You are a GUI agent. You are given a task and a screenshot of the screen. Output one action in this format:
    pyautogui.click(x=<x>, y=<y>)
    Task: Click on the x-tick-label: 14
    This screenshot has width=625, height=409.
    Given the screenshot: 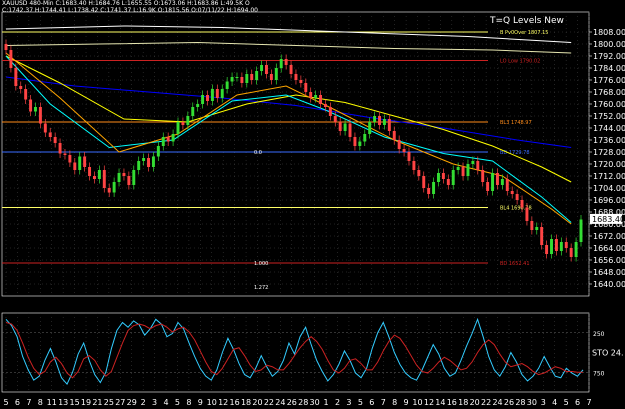 What is the action you would take?
    pyautogui.click(x=440, y=402)
    